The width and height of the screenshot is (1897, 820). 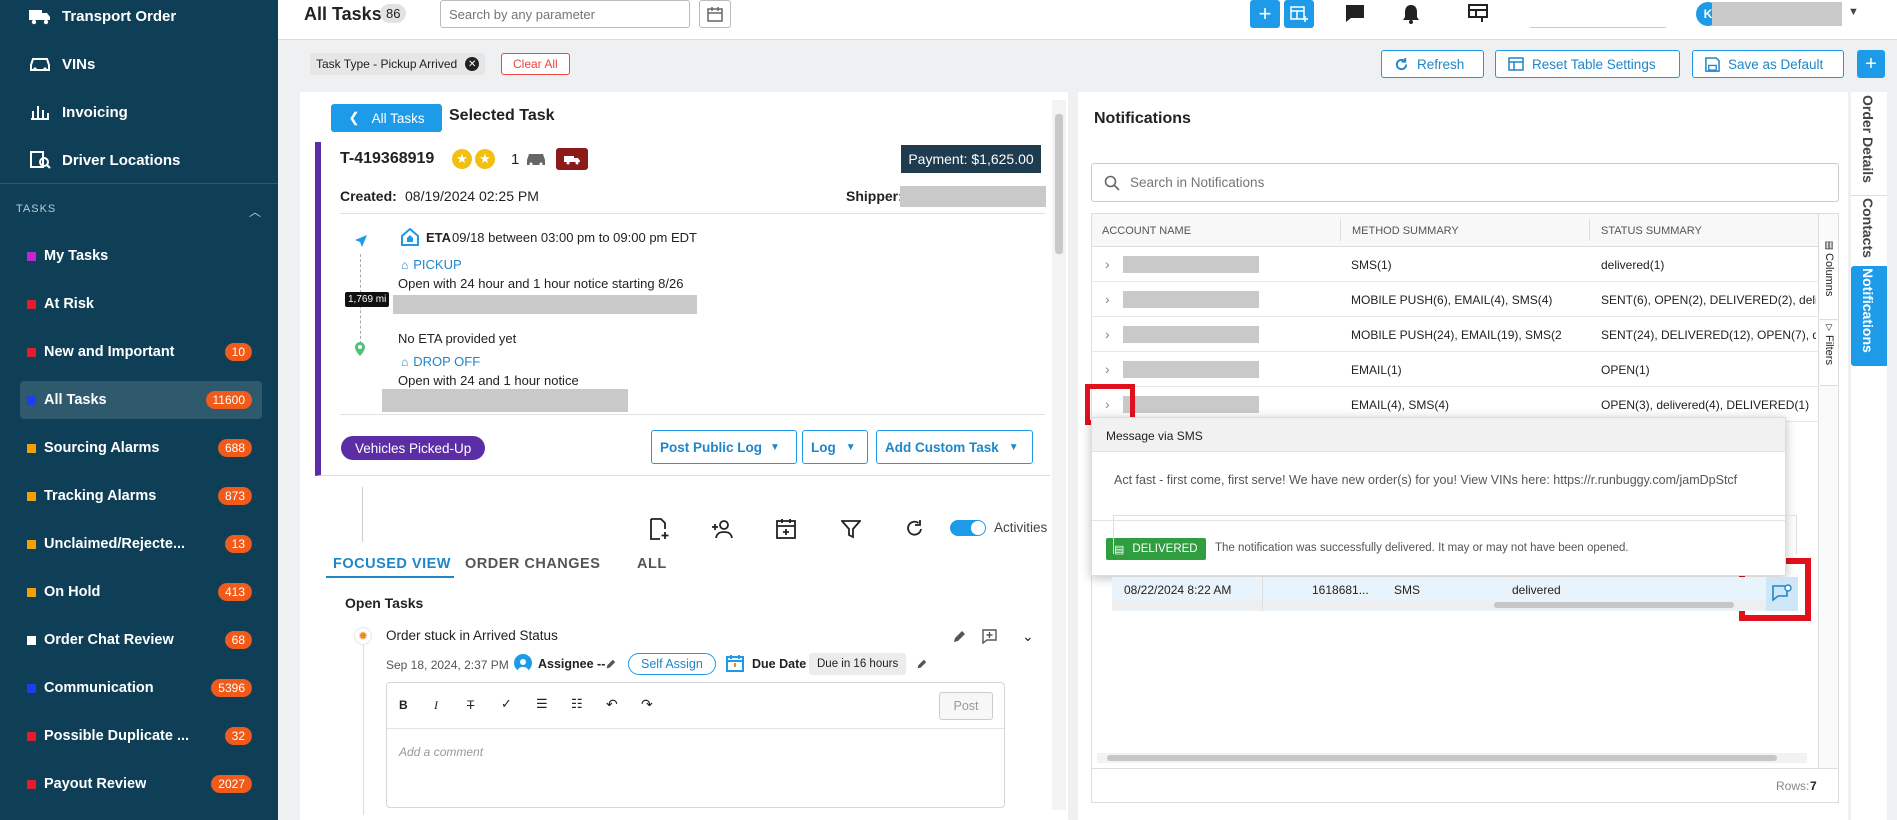 I want to click on comment-add-icon, so click(x=989, y=638).